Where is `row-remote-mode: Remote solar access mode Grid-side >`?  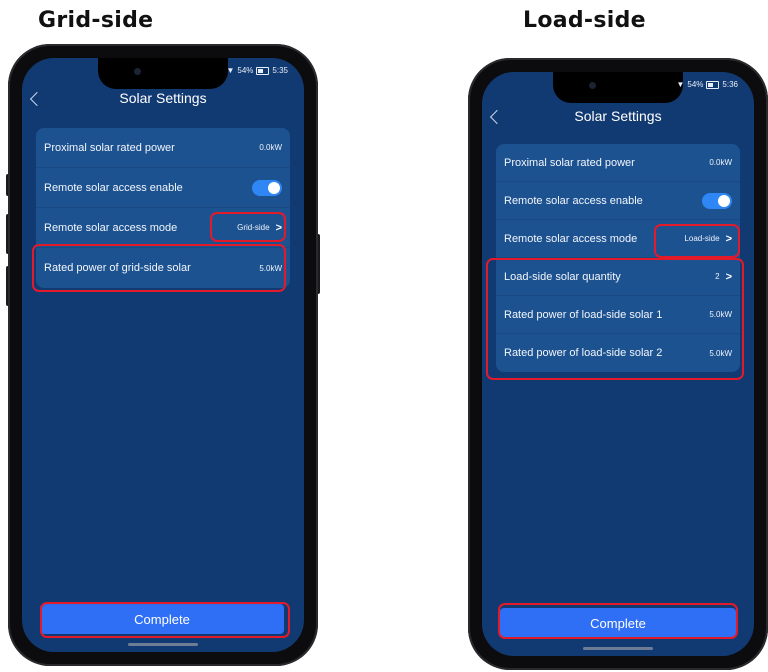 row-remote-mode: Remote solar access mode Grid-side > is located at coordinates (163, 228).